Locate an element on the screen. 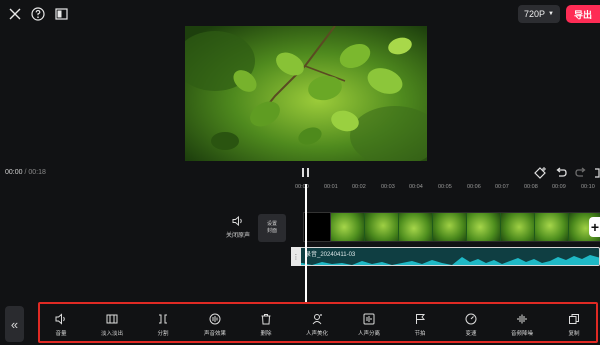  pause-icon is located at coordinates (307, 173).